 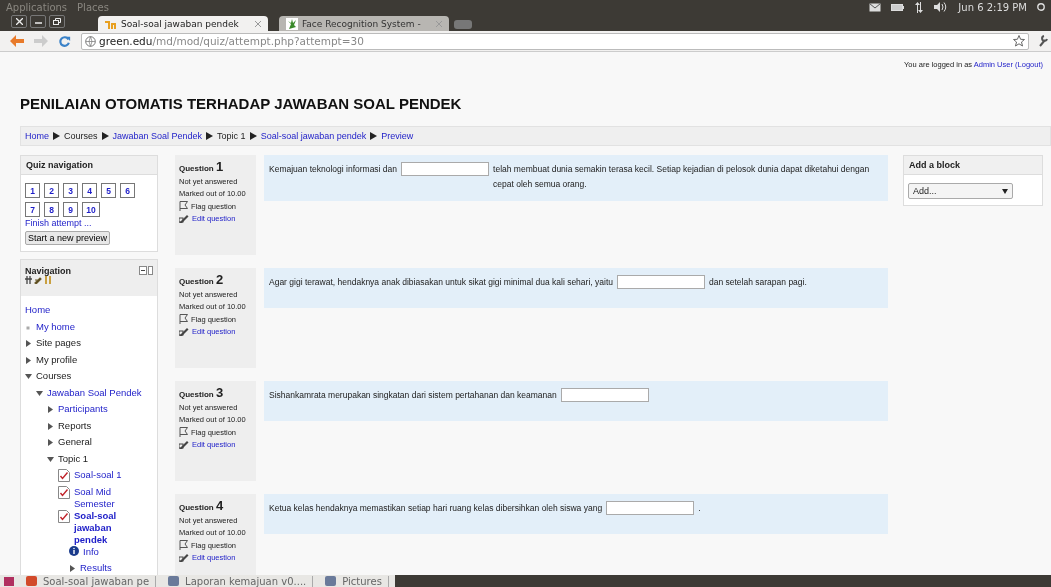 What do you see at coordinates (941, 7) in the screenshot?
I see `volume-icon` at bounding box center [941, 7].